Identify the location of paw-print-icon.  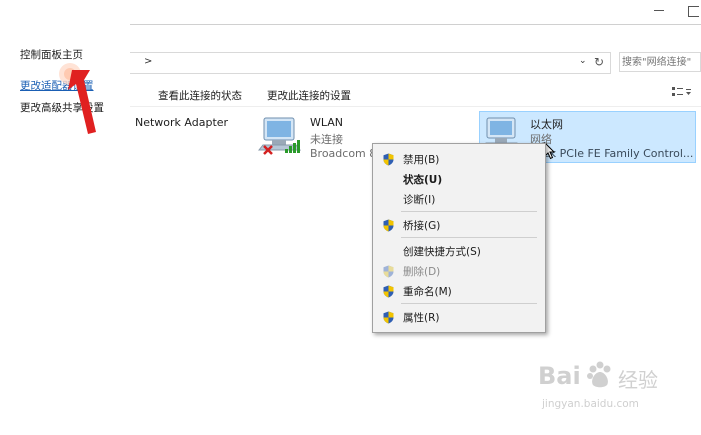
(599, 374).